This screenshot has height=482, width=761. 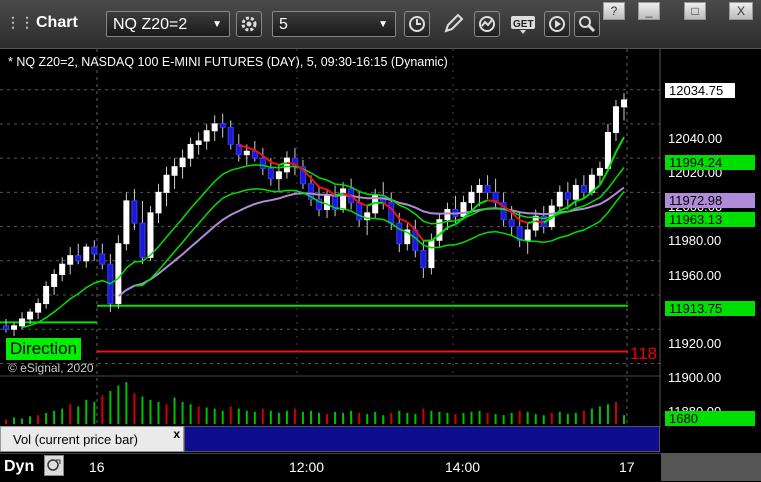 What do you see at coordinates (700, 90) in the screenshot?
I see `last-price-badge: 12034.75` at bounding box center [700, 90].